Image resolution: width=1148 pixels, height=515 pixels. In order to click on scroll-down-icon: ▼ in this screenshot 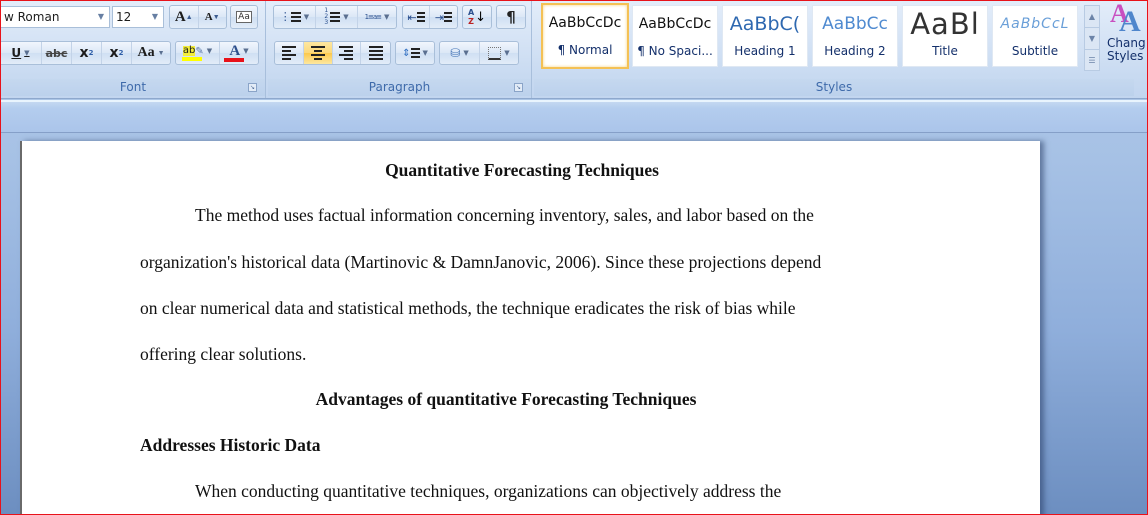, I will do `click(1092, 39)`.